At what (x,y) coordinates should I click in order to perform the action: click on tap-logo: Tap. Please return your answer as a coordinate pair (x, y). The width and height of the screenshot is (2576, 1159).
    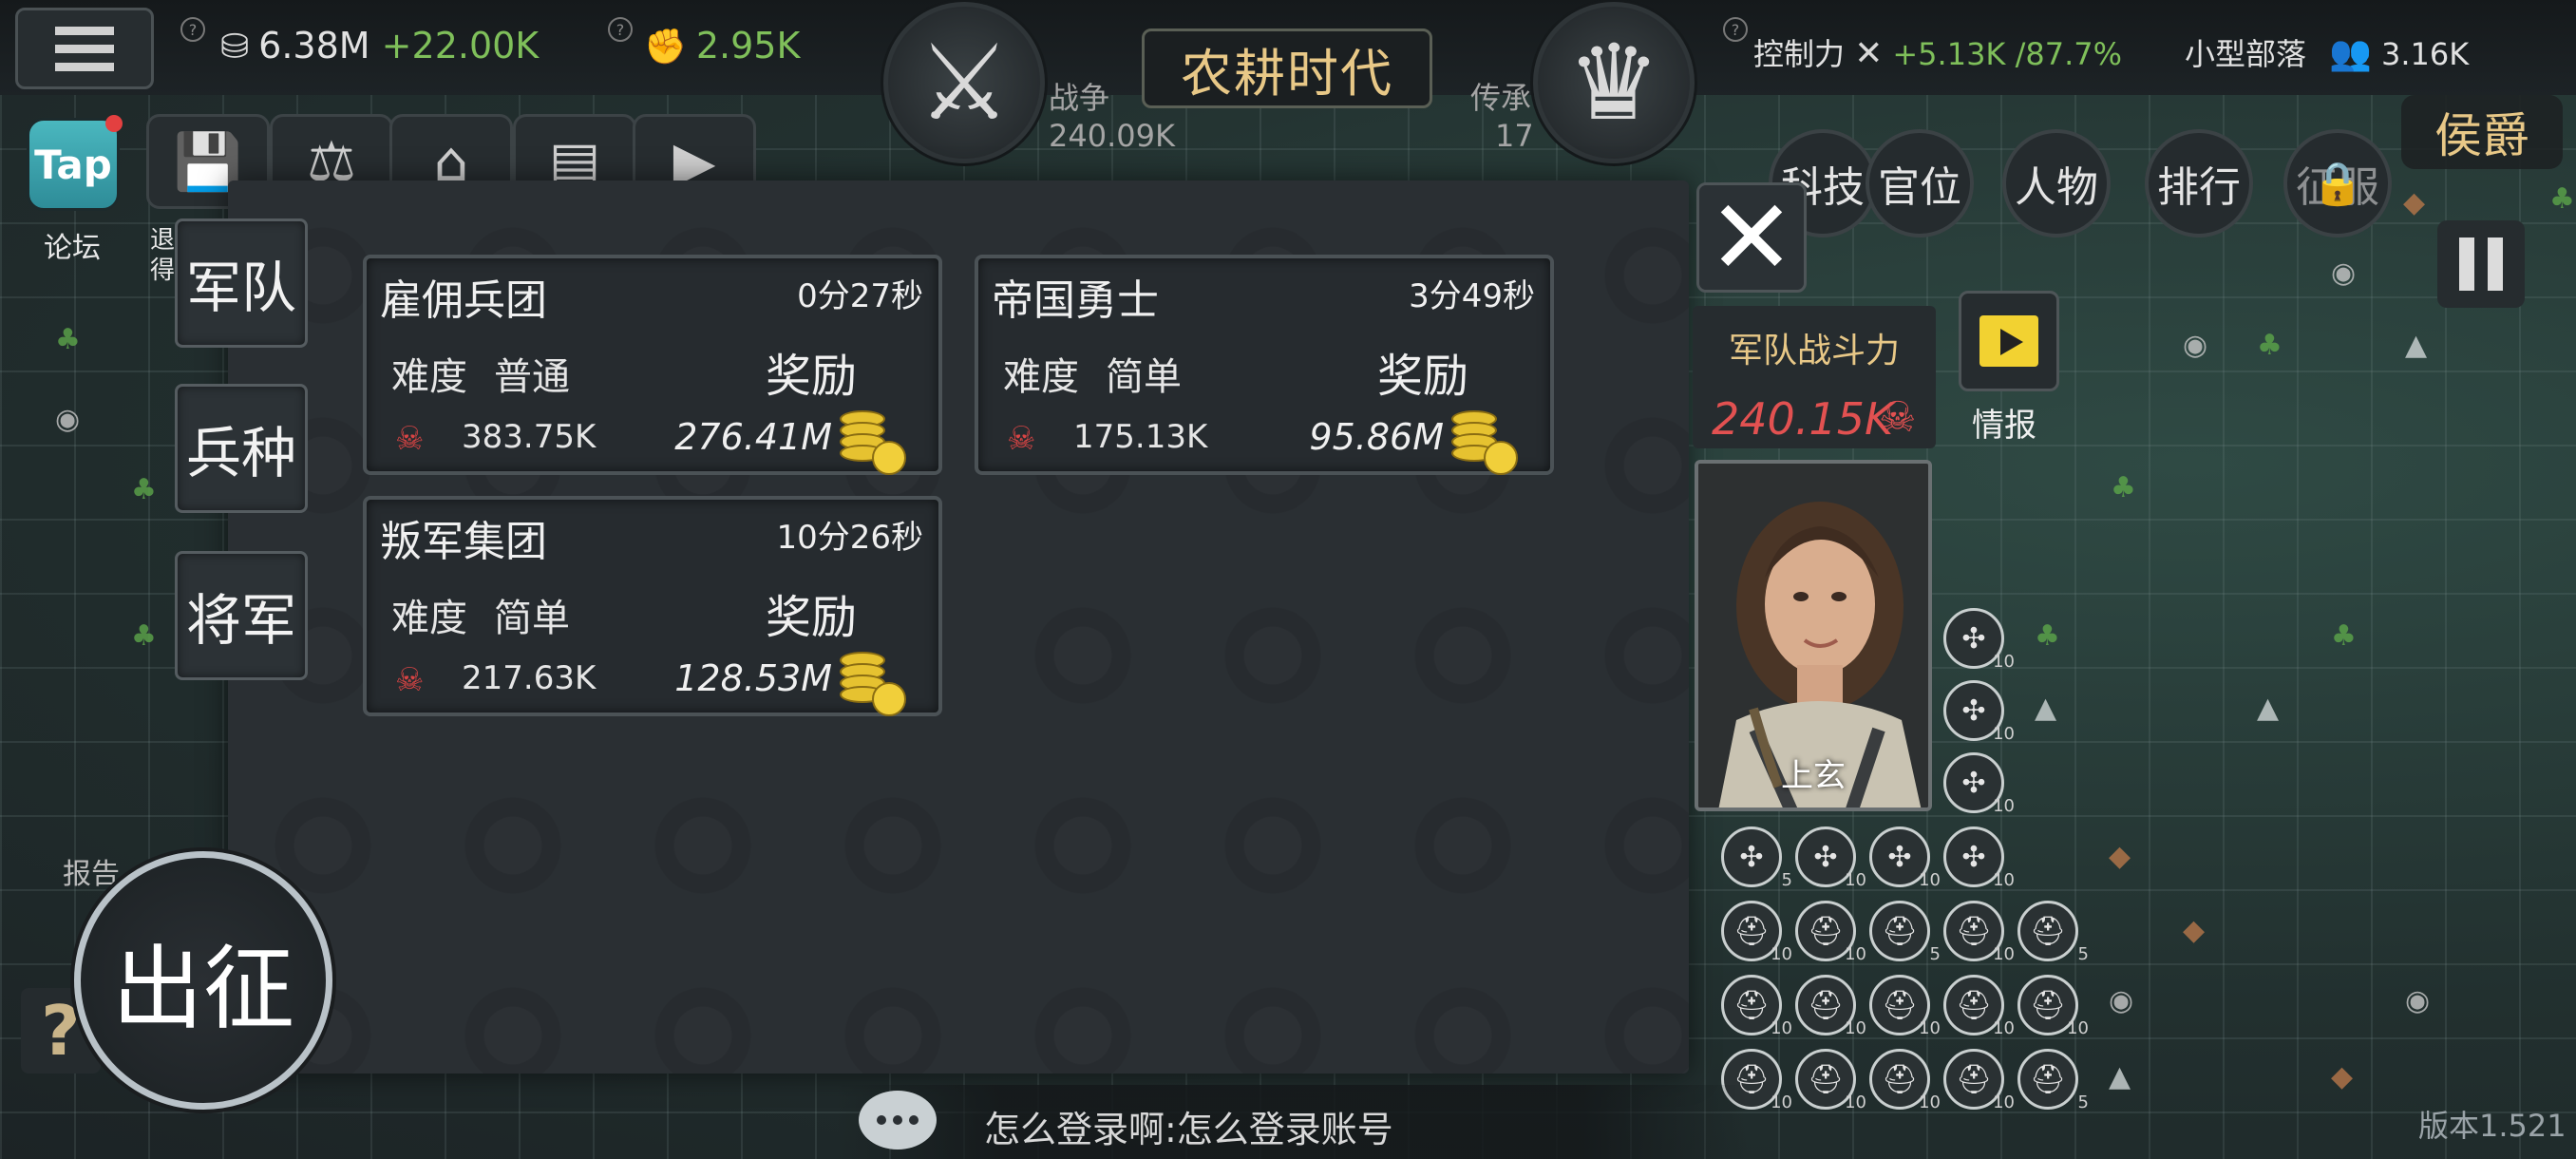
    Looking at the image, I should click on (73, 164).